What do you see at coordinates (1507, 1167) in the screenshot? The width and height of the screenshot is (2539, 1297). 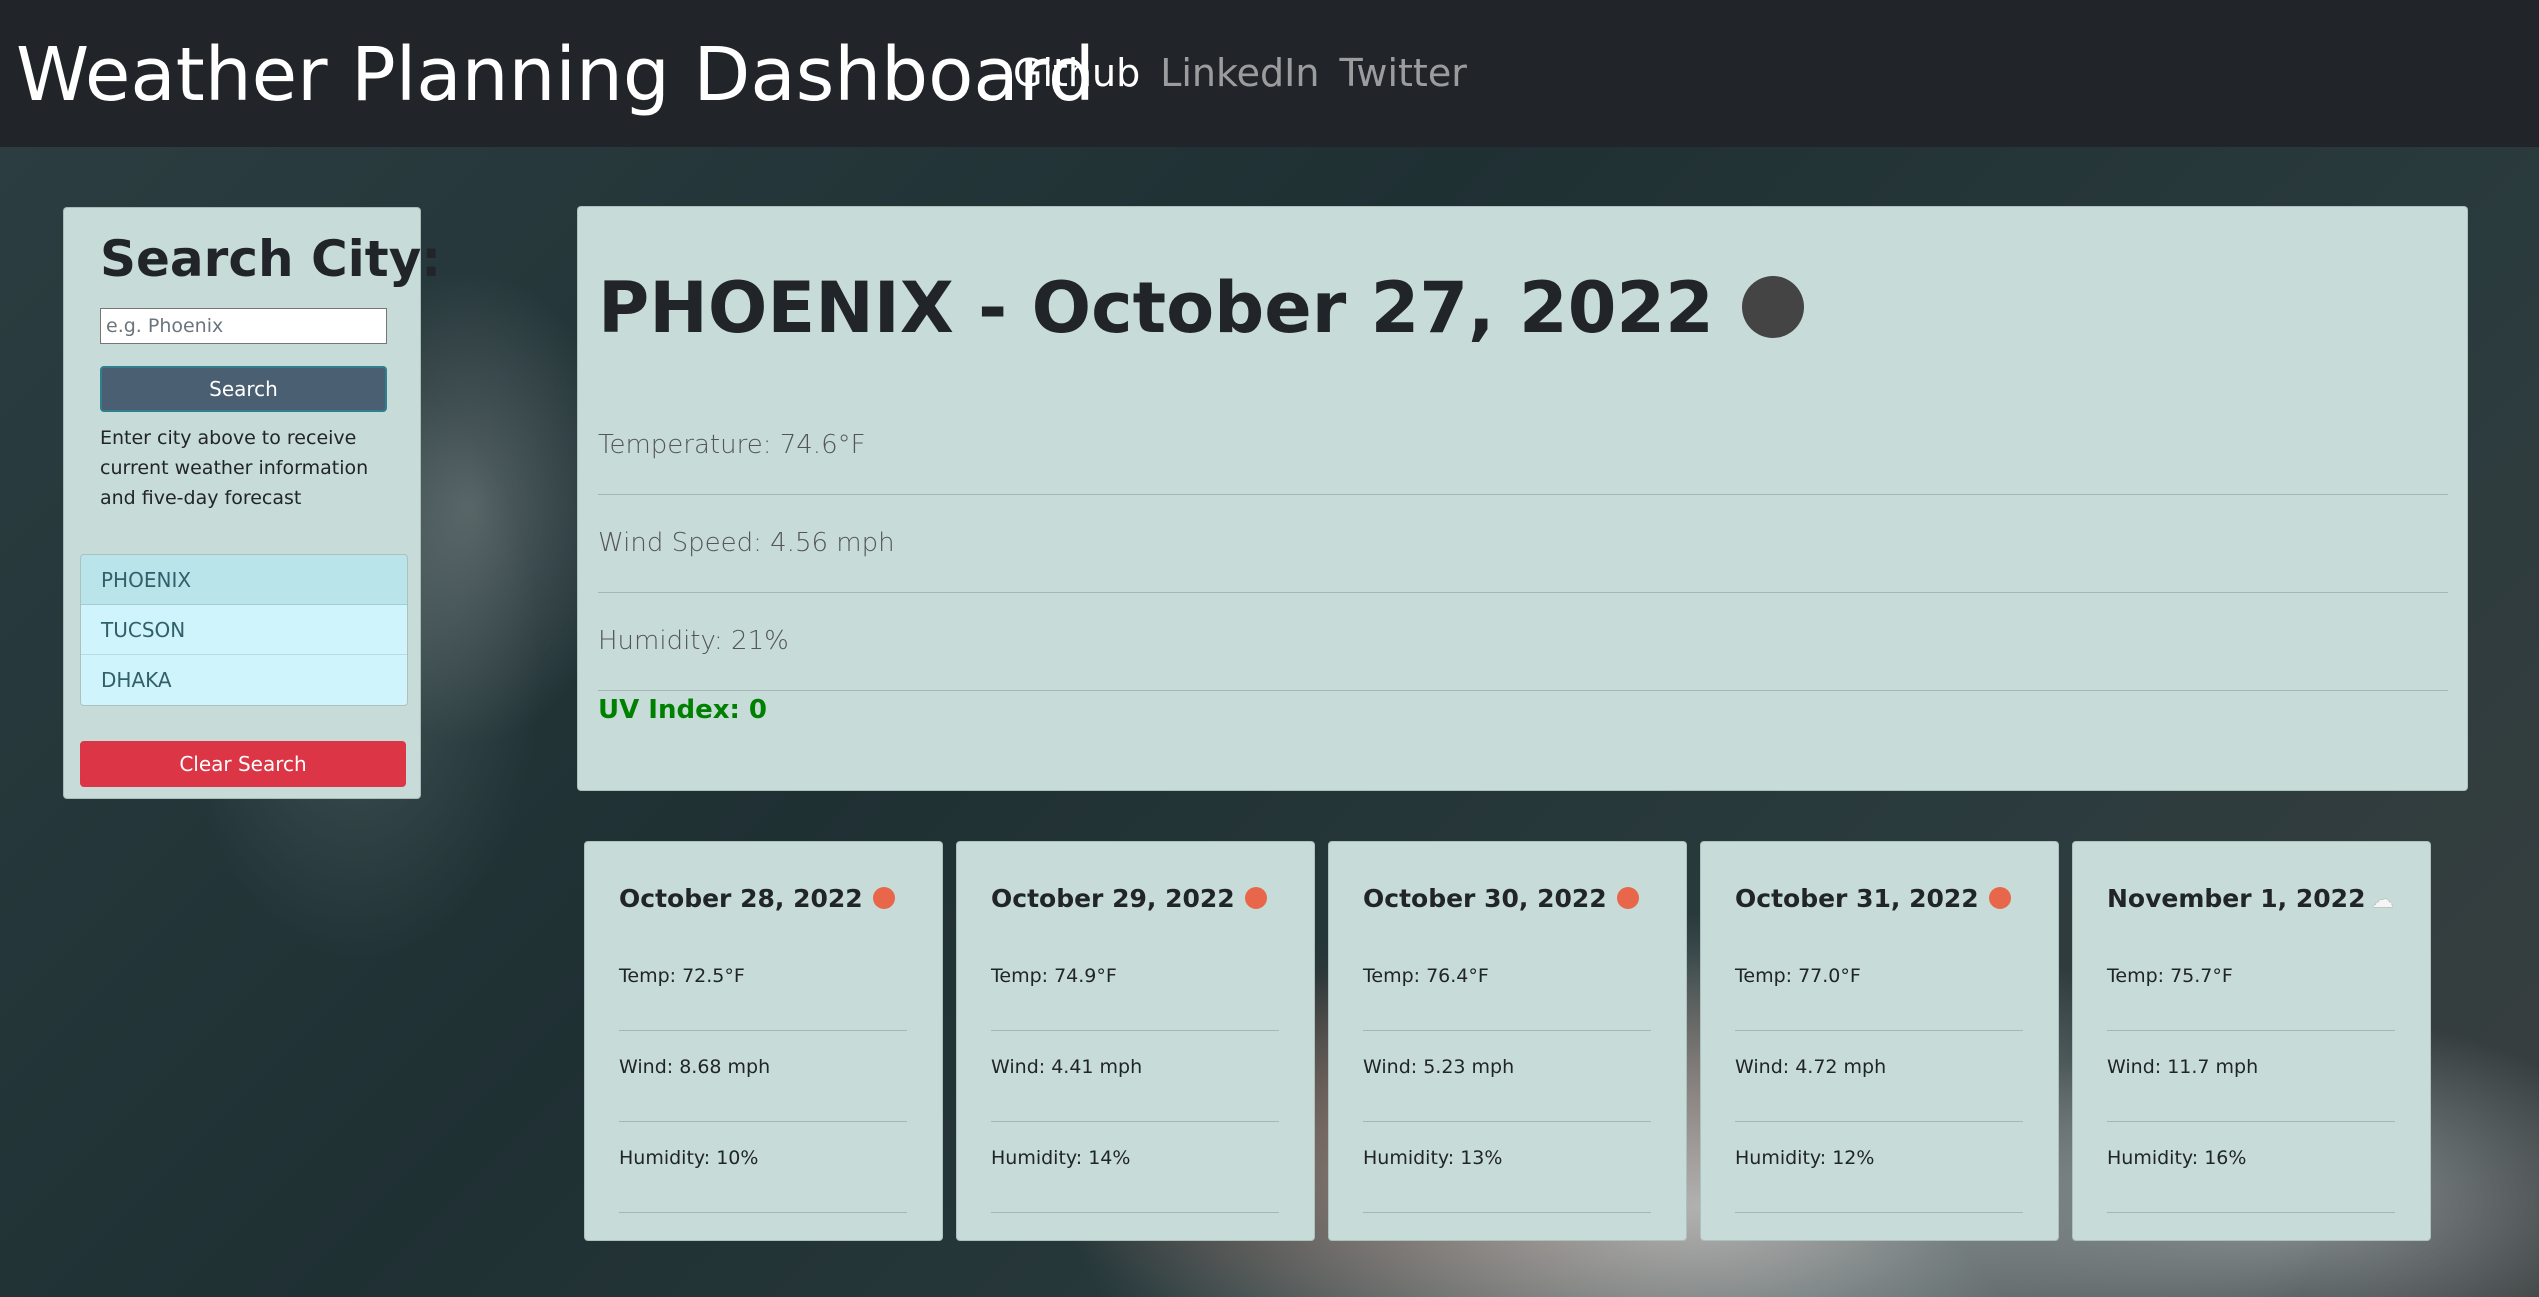 I see `forecast-humidity: Humidity: 13%` at bounding box center [1507, 1167].